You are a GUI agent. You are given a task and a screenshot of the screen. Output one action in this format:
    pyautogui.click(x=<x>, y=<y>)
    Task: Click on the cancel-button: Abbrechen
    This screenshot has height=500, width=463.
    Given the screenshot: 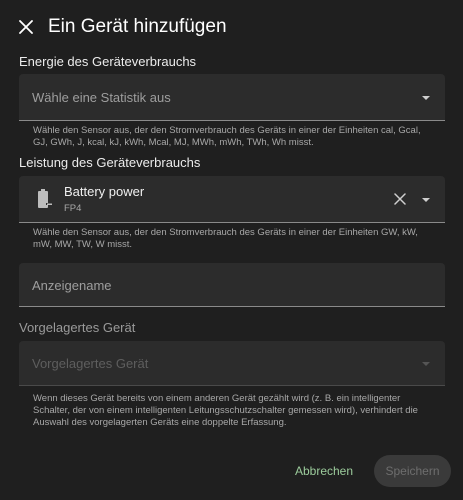 What is the action you would take?
    pyautogui.click(x=324, y=471)
    